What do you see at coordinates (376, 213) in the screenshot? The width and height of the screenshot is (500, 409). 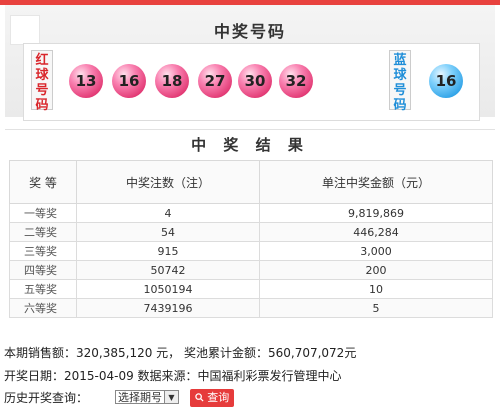 I see `prize-amount: 9,819,869` at bounding box center [376, 213].